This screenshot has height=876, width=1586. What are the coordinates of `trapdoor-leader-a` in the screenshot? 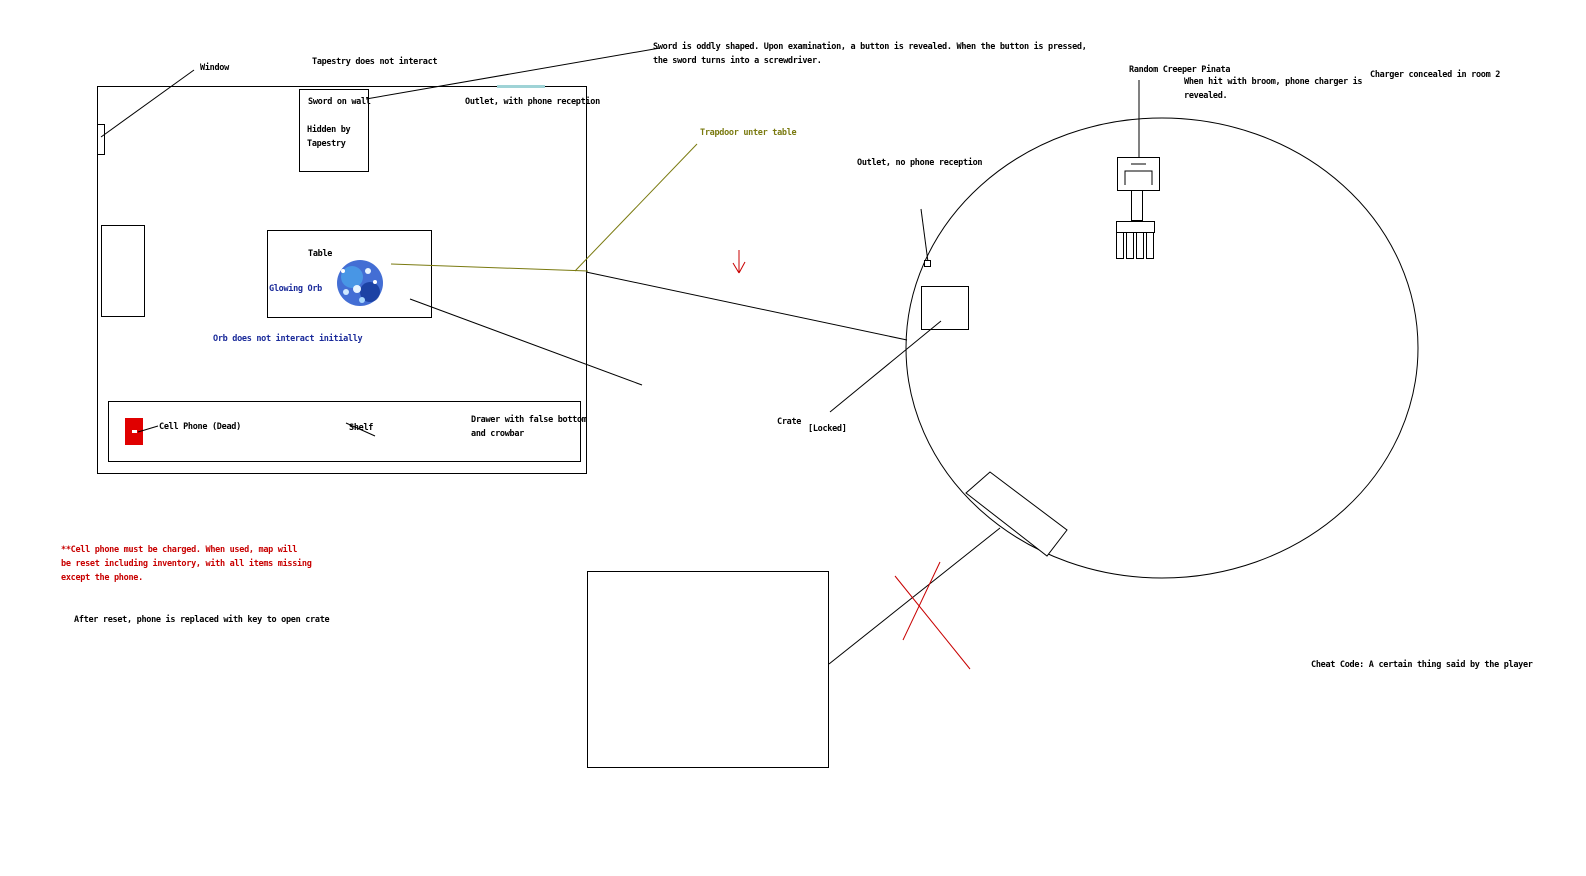 It's located at (489, 267).